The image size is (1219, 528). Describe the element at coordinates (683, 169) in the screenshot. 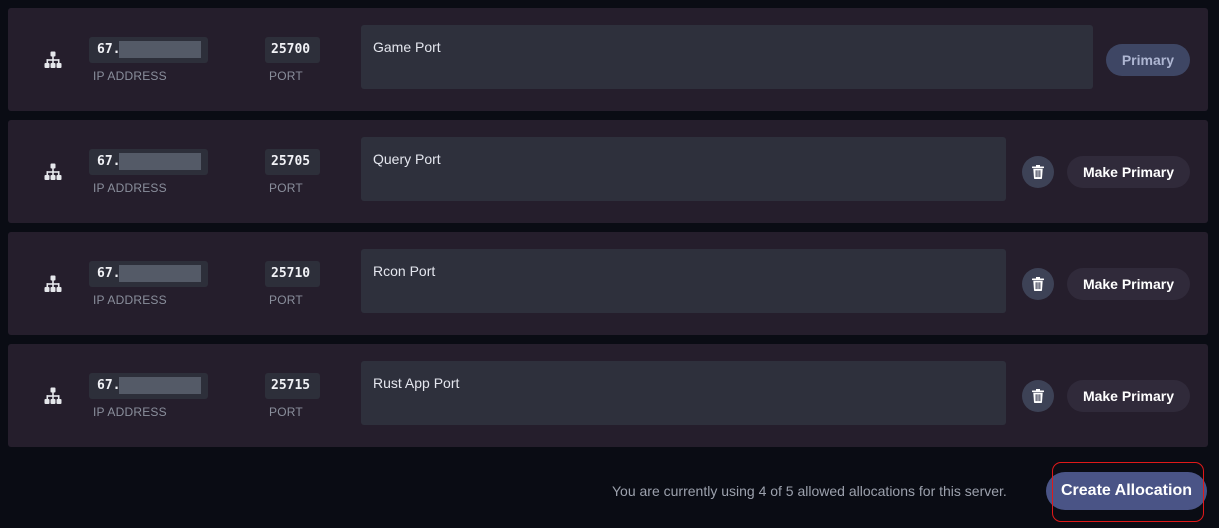

I see `allocation-notes-field: Query Port` at that location.